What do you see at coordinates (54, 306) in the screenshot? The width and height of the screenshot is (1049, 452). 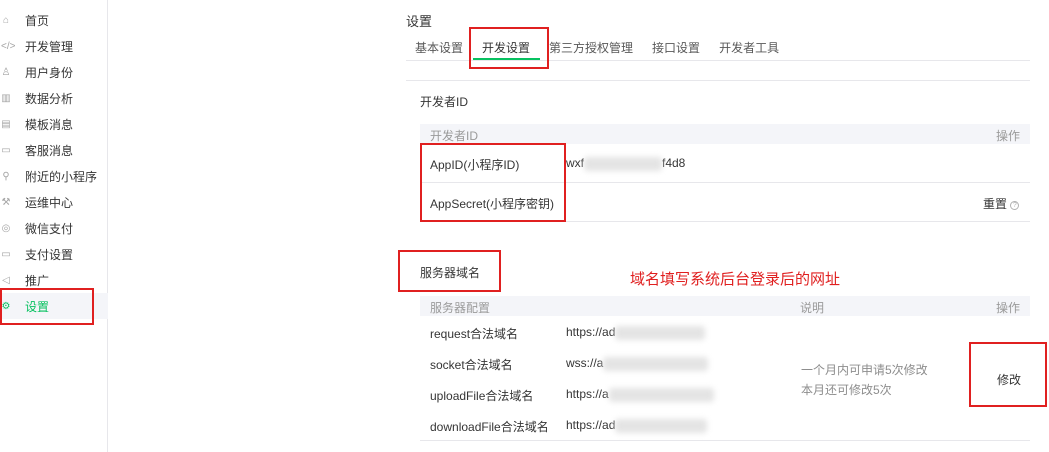 I see `sidebar-item: ⚙ 设置` at bounding box center [54, 306].